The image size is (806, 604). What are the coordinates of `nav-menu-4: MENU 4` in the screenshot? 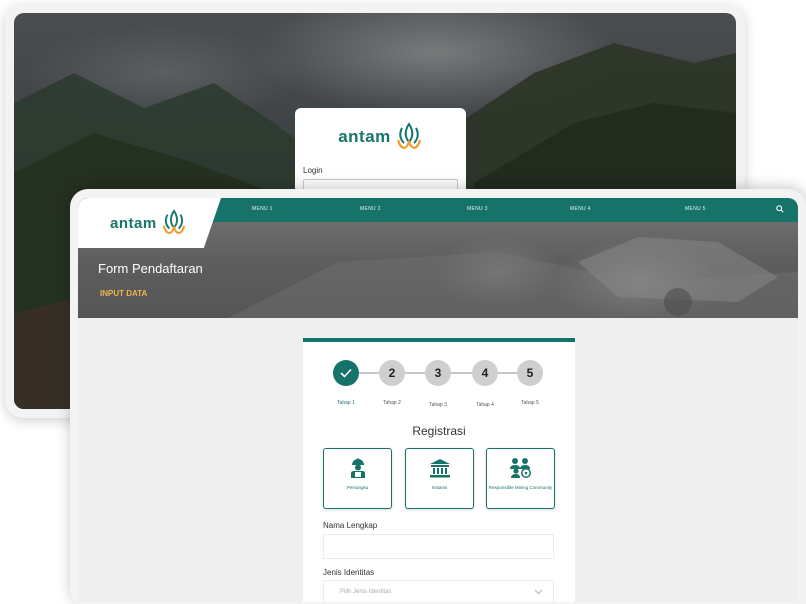 It's located at (580, 209).